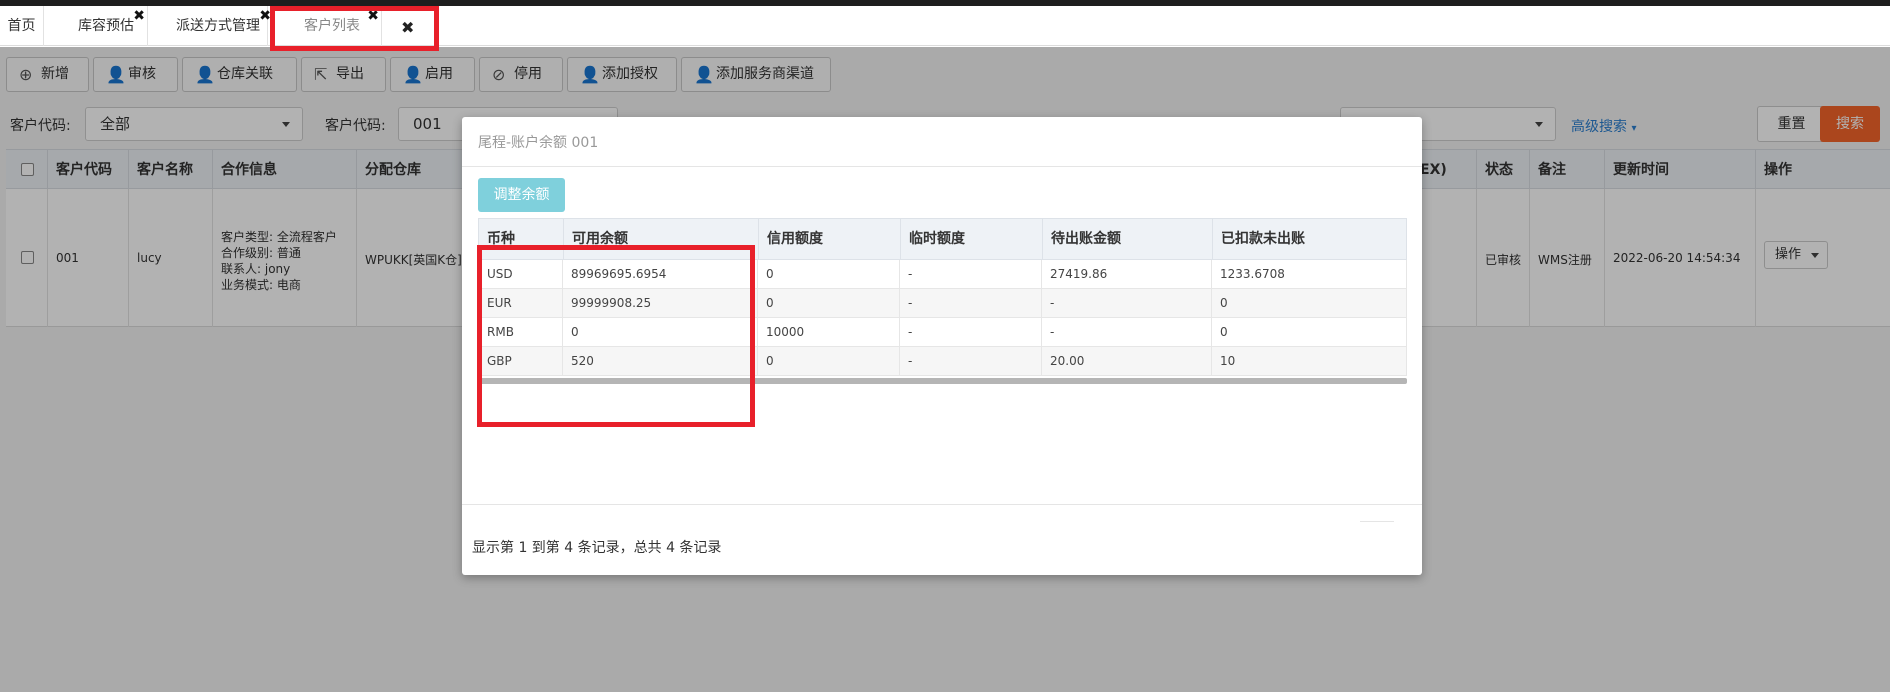 This screenshot has width=1890, height=692. What do you see at coordinates (1309, 239) in the screenshot?
I see `column-header: 已扣款未出账` at bounding box center [1309, 239].